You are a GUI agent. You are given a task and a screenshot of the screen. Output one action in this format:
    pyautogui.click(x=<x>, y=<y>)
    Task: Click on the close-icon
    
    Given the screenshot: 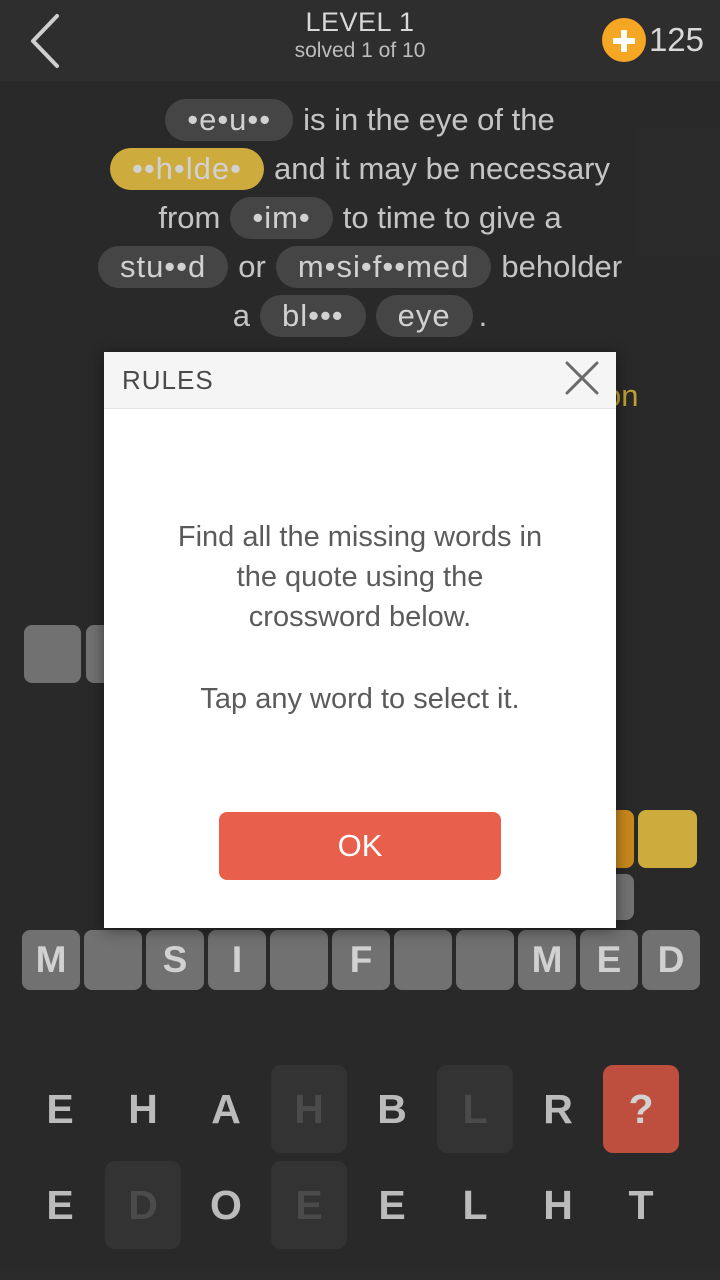 What is the action you would take?
    pyautogui.click(x=582, y=380)
    